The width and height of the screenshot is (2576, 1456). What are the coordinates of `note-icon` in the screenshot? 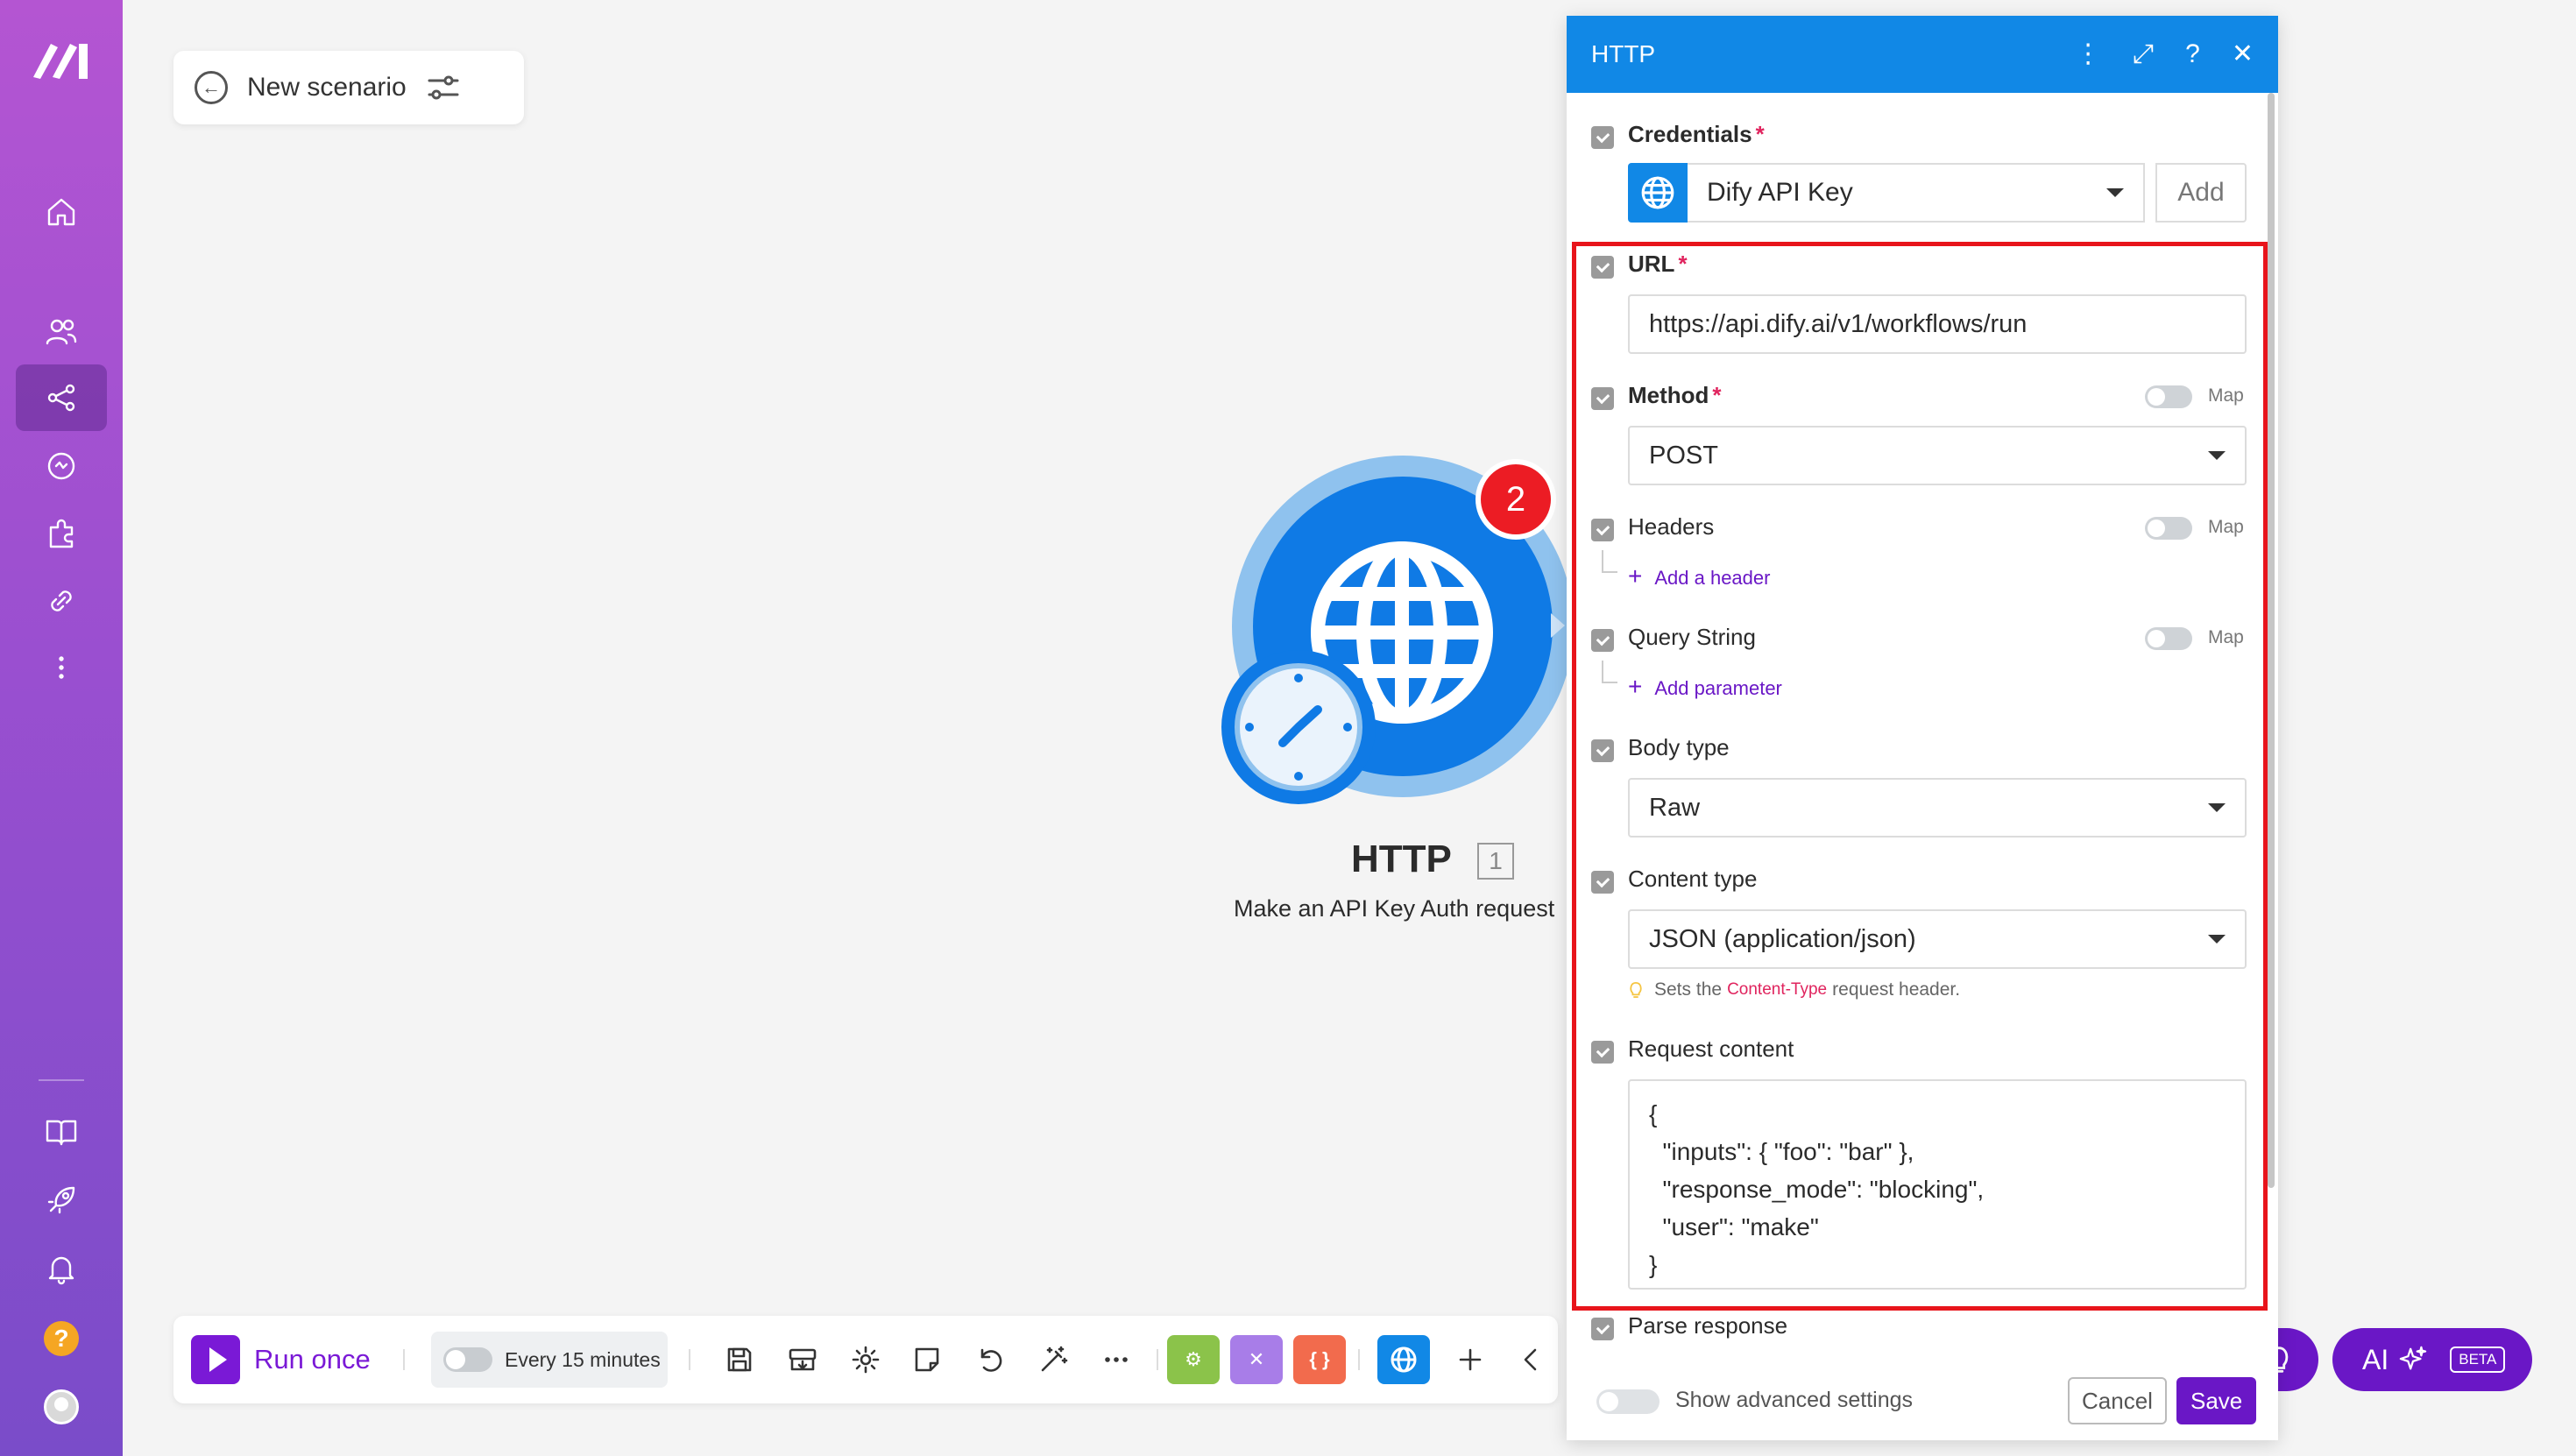 It's located at (927, 1359).